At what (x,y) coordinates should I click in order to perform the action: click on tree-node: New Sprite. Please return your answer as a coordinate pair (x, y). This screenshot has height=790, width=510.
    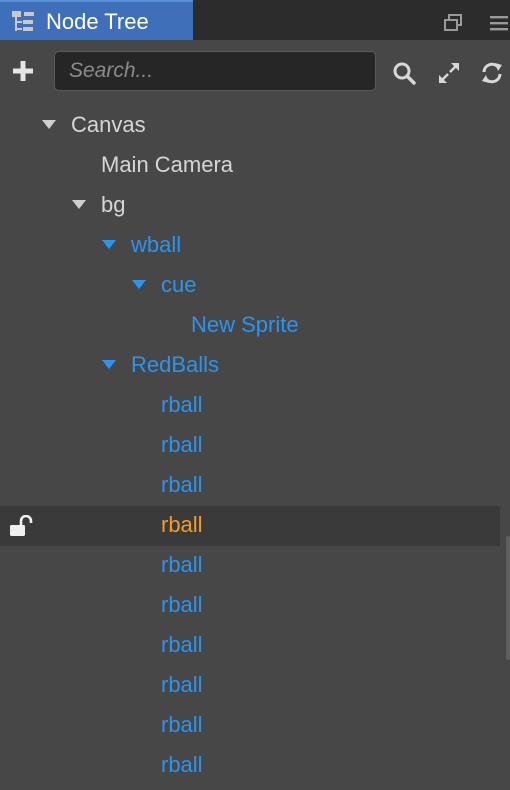
    Looking at the image, I should click on (250, 326).